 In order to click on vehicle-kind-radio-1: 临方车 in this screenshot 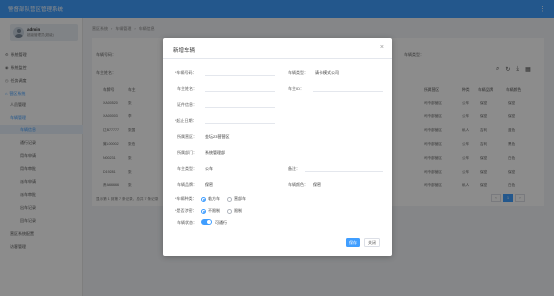, I will do `click(210, 199)`.